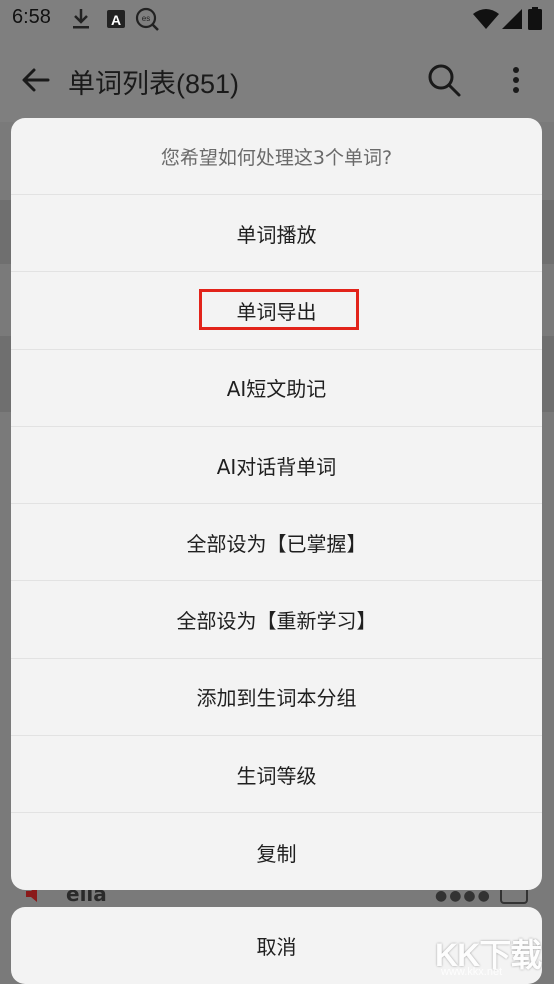 The width and height of the screenshot is (554, 984). What do you see at coordinates (81, 19) in the screenshot?
I see `download-icon` at bounding box center [81, 19].